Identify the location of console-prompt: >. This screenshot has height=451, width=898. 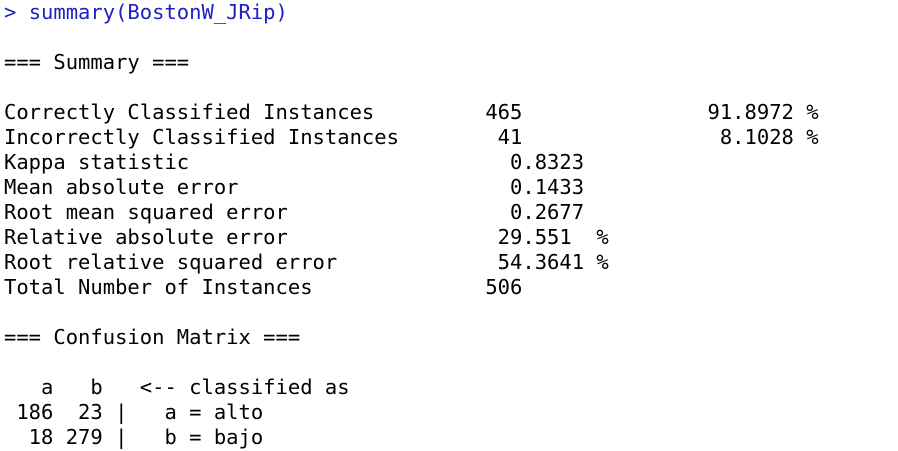
(16, 12).